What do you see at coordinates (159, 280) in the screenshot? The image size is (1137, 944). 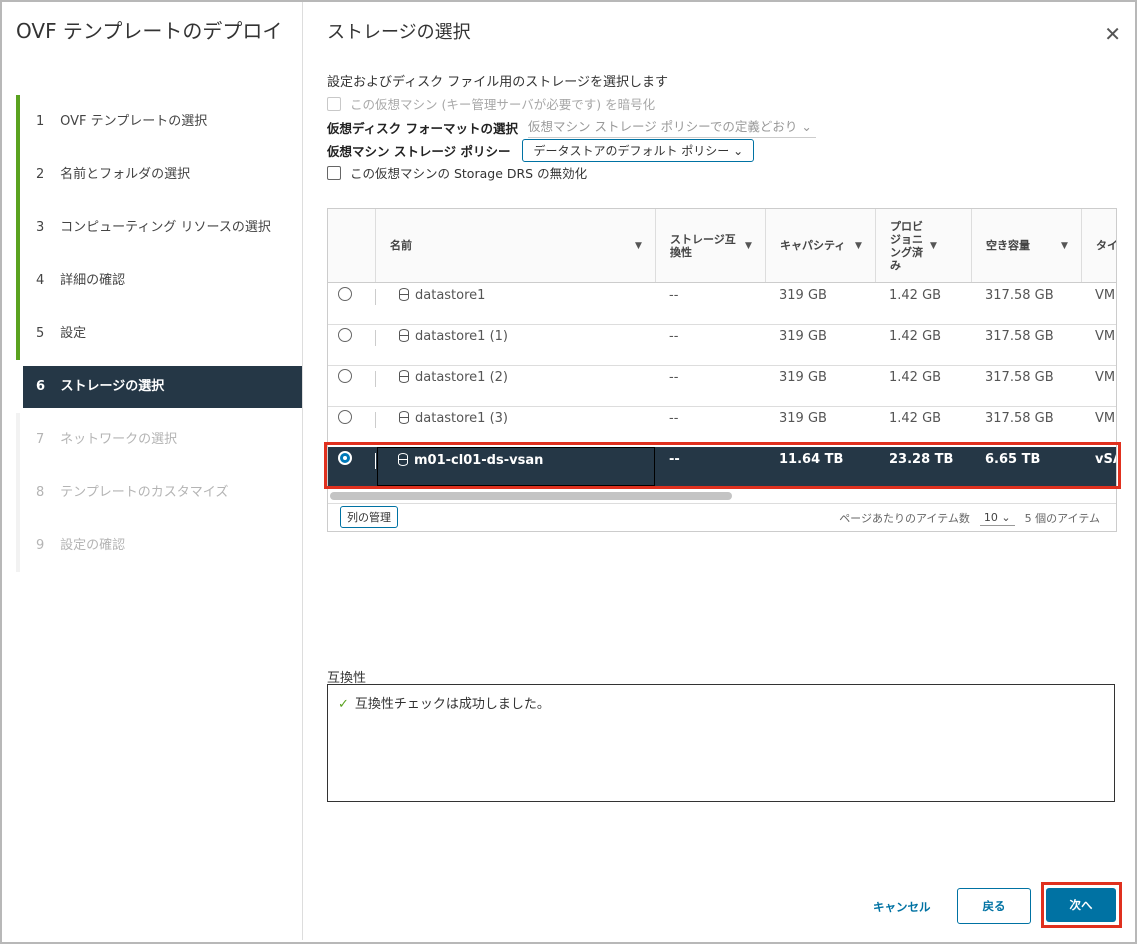 I see `step-4: 4 詳細の確認` at bounding box center [159, 280].